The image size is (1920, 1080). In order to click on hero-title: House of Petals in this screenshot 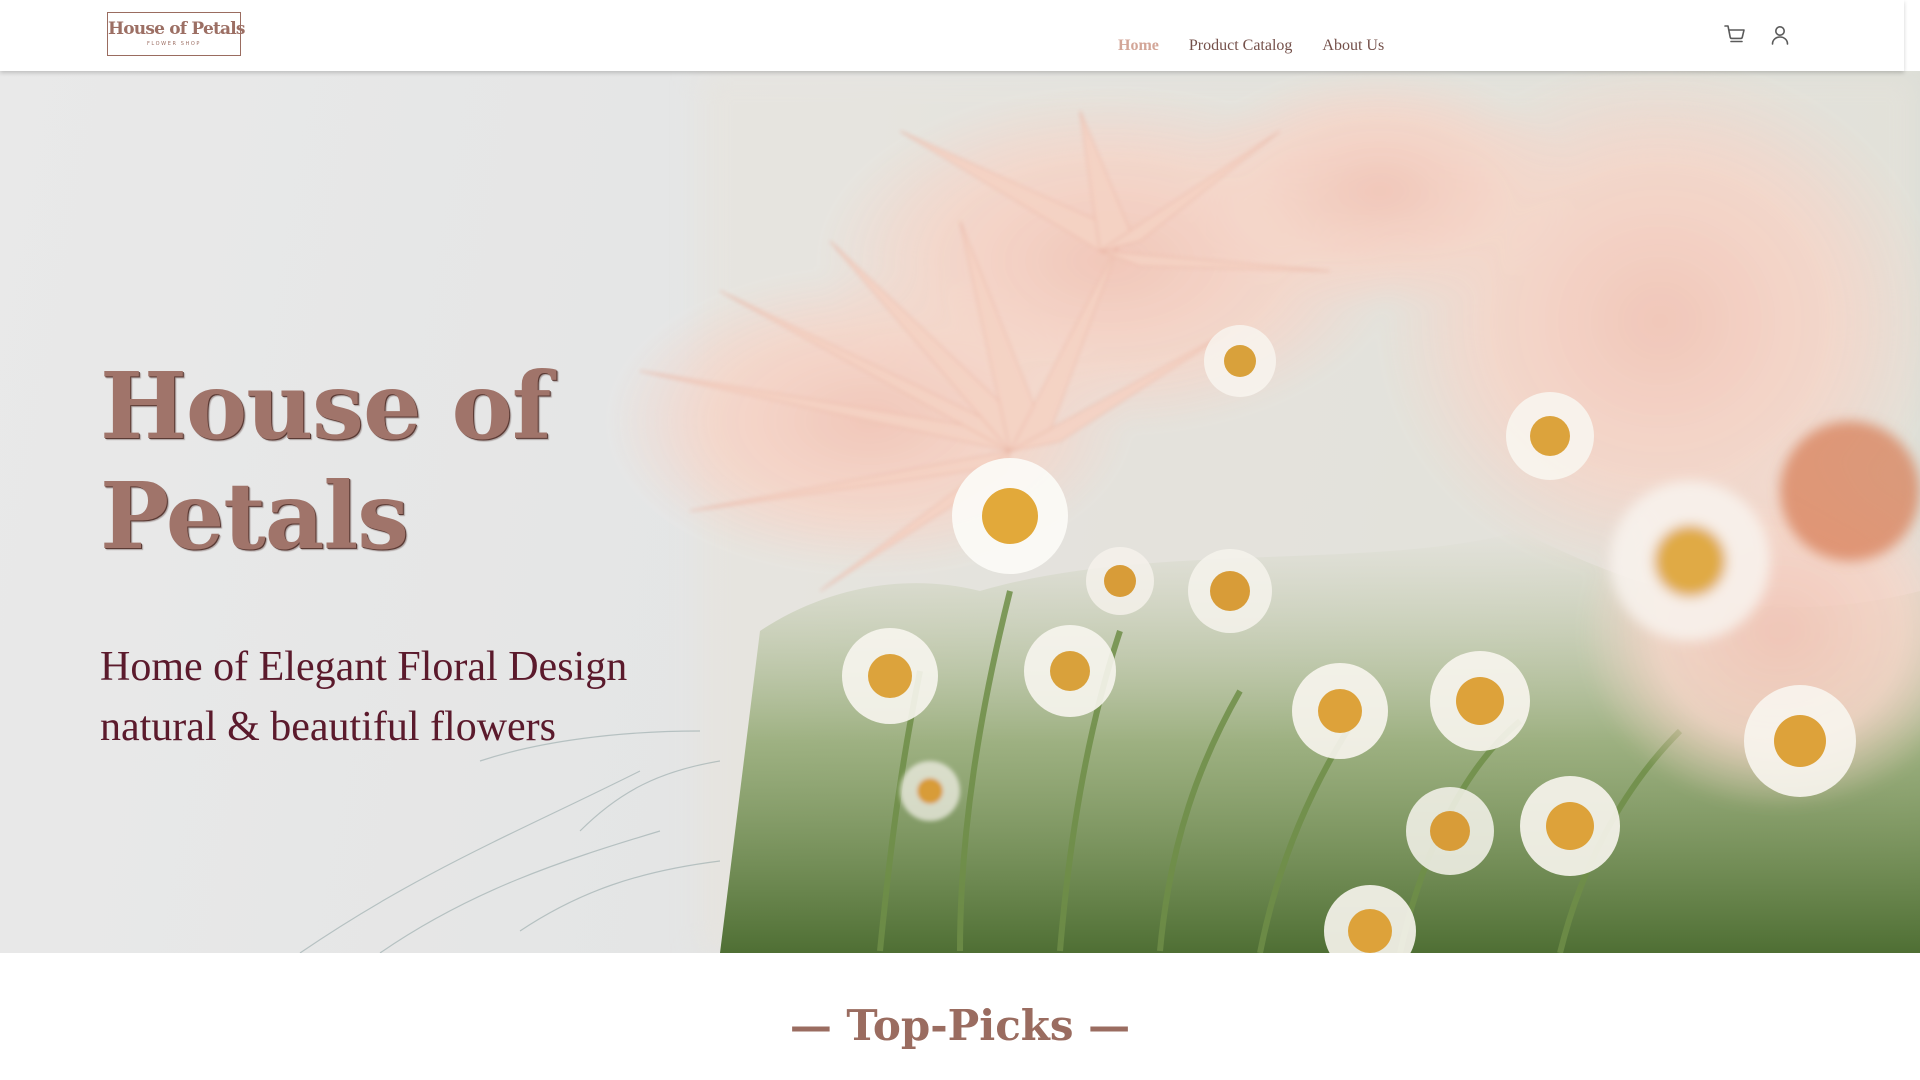, I will do `click(325, 461)`.